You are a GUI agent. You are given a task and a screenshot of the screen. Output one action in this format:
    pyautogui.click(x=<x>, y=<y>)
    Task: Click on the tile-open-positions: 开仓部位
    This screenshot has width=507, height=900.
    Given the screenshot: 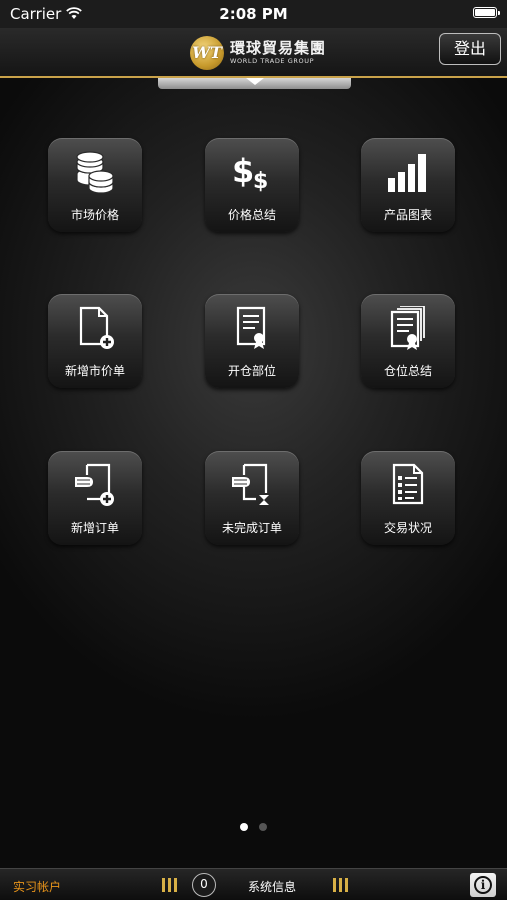 What is the action you would take?
    pyautogui.click(x=252, y=341)
    